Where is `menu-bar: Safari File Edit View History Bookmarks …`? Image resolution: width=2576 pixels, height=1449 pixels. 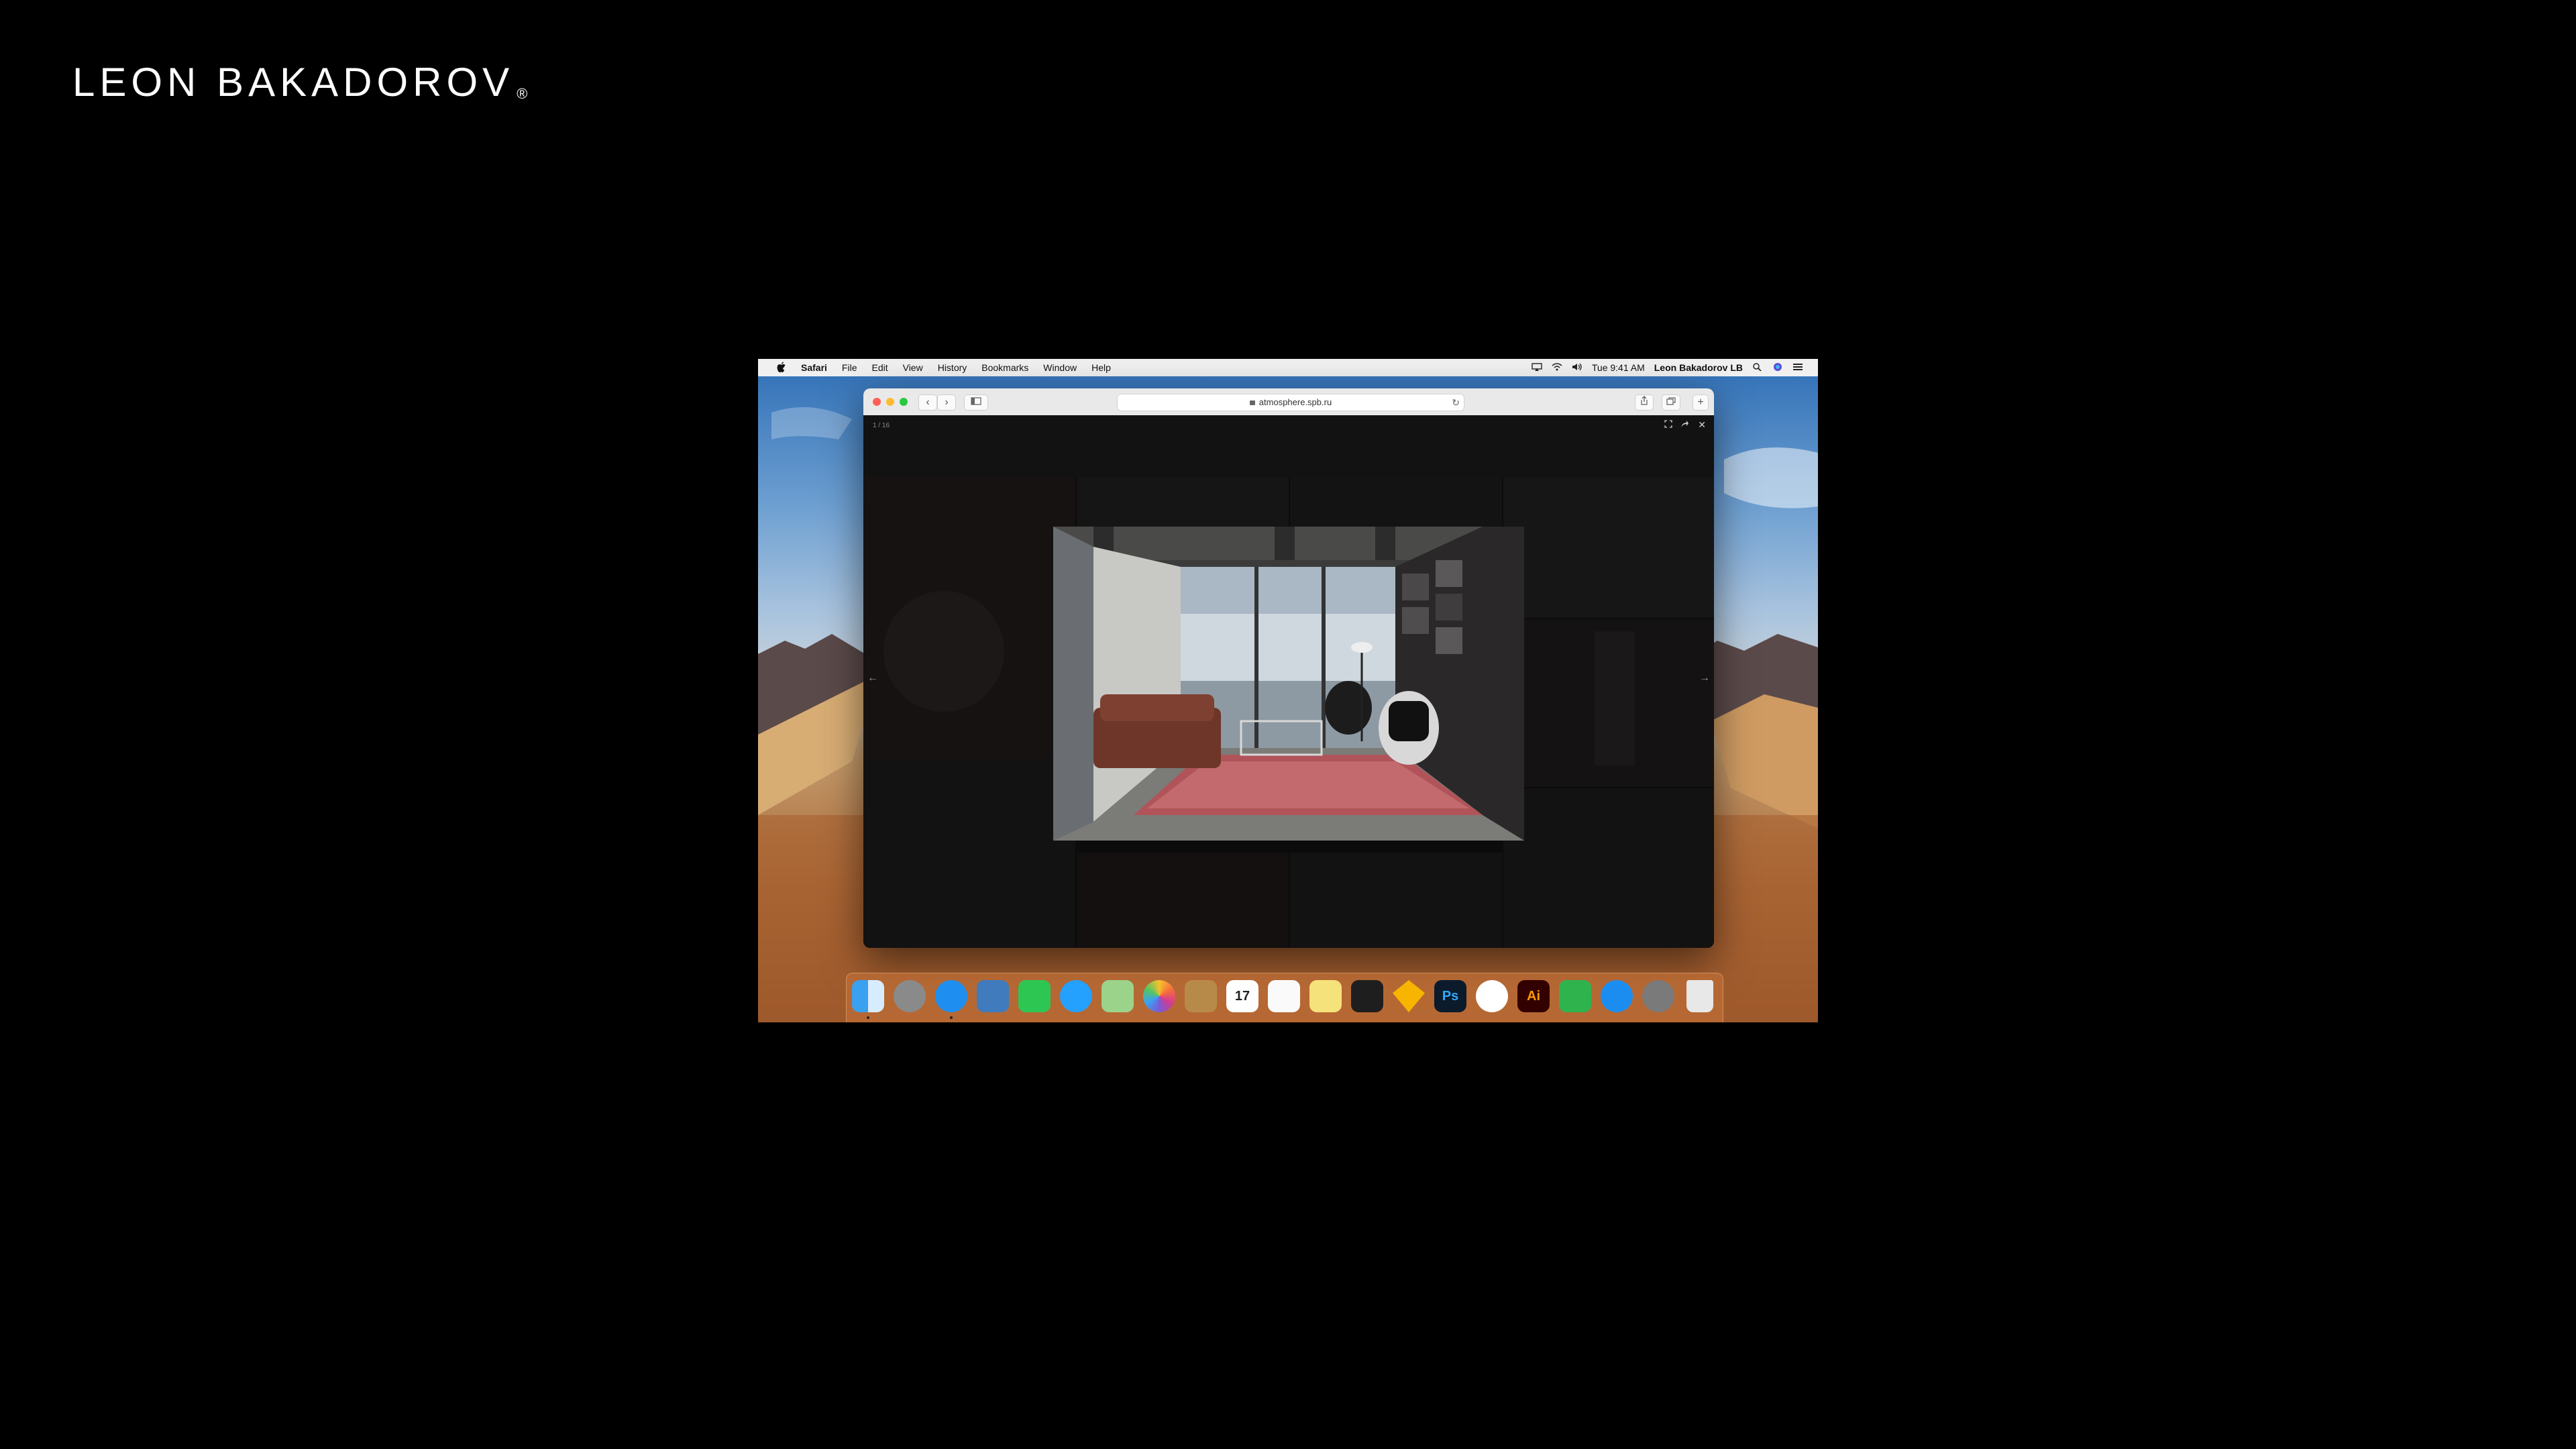
menu-bar: Safari File Edit View History Bookmarks … is located at coordinates (1288, 367).